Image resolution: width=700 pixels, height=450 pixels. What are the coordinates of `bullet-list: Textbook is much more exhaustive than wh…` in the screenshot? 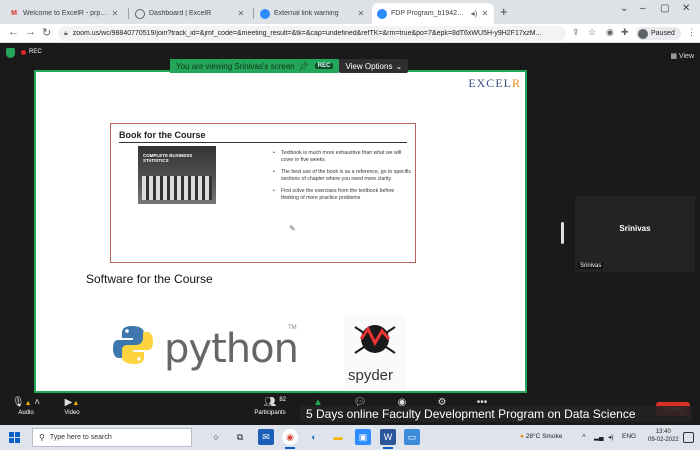 It's located at (343, 178).